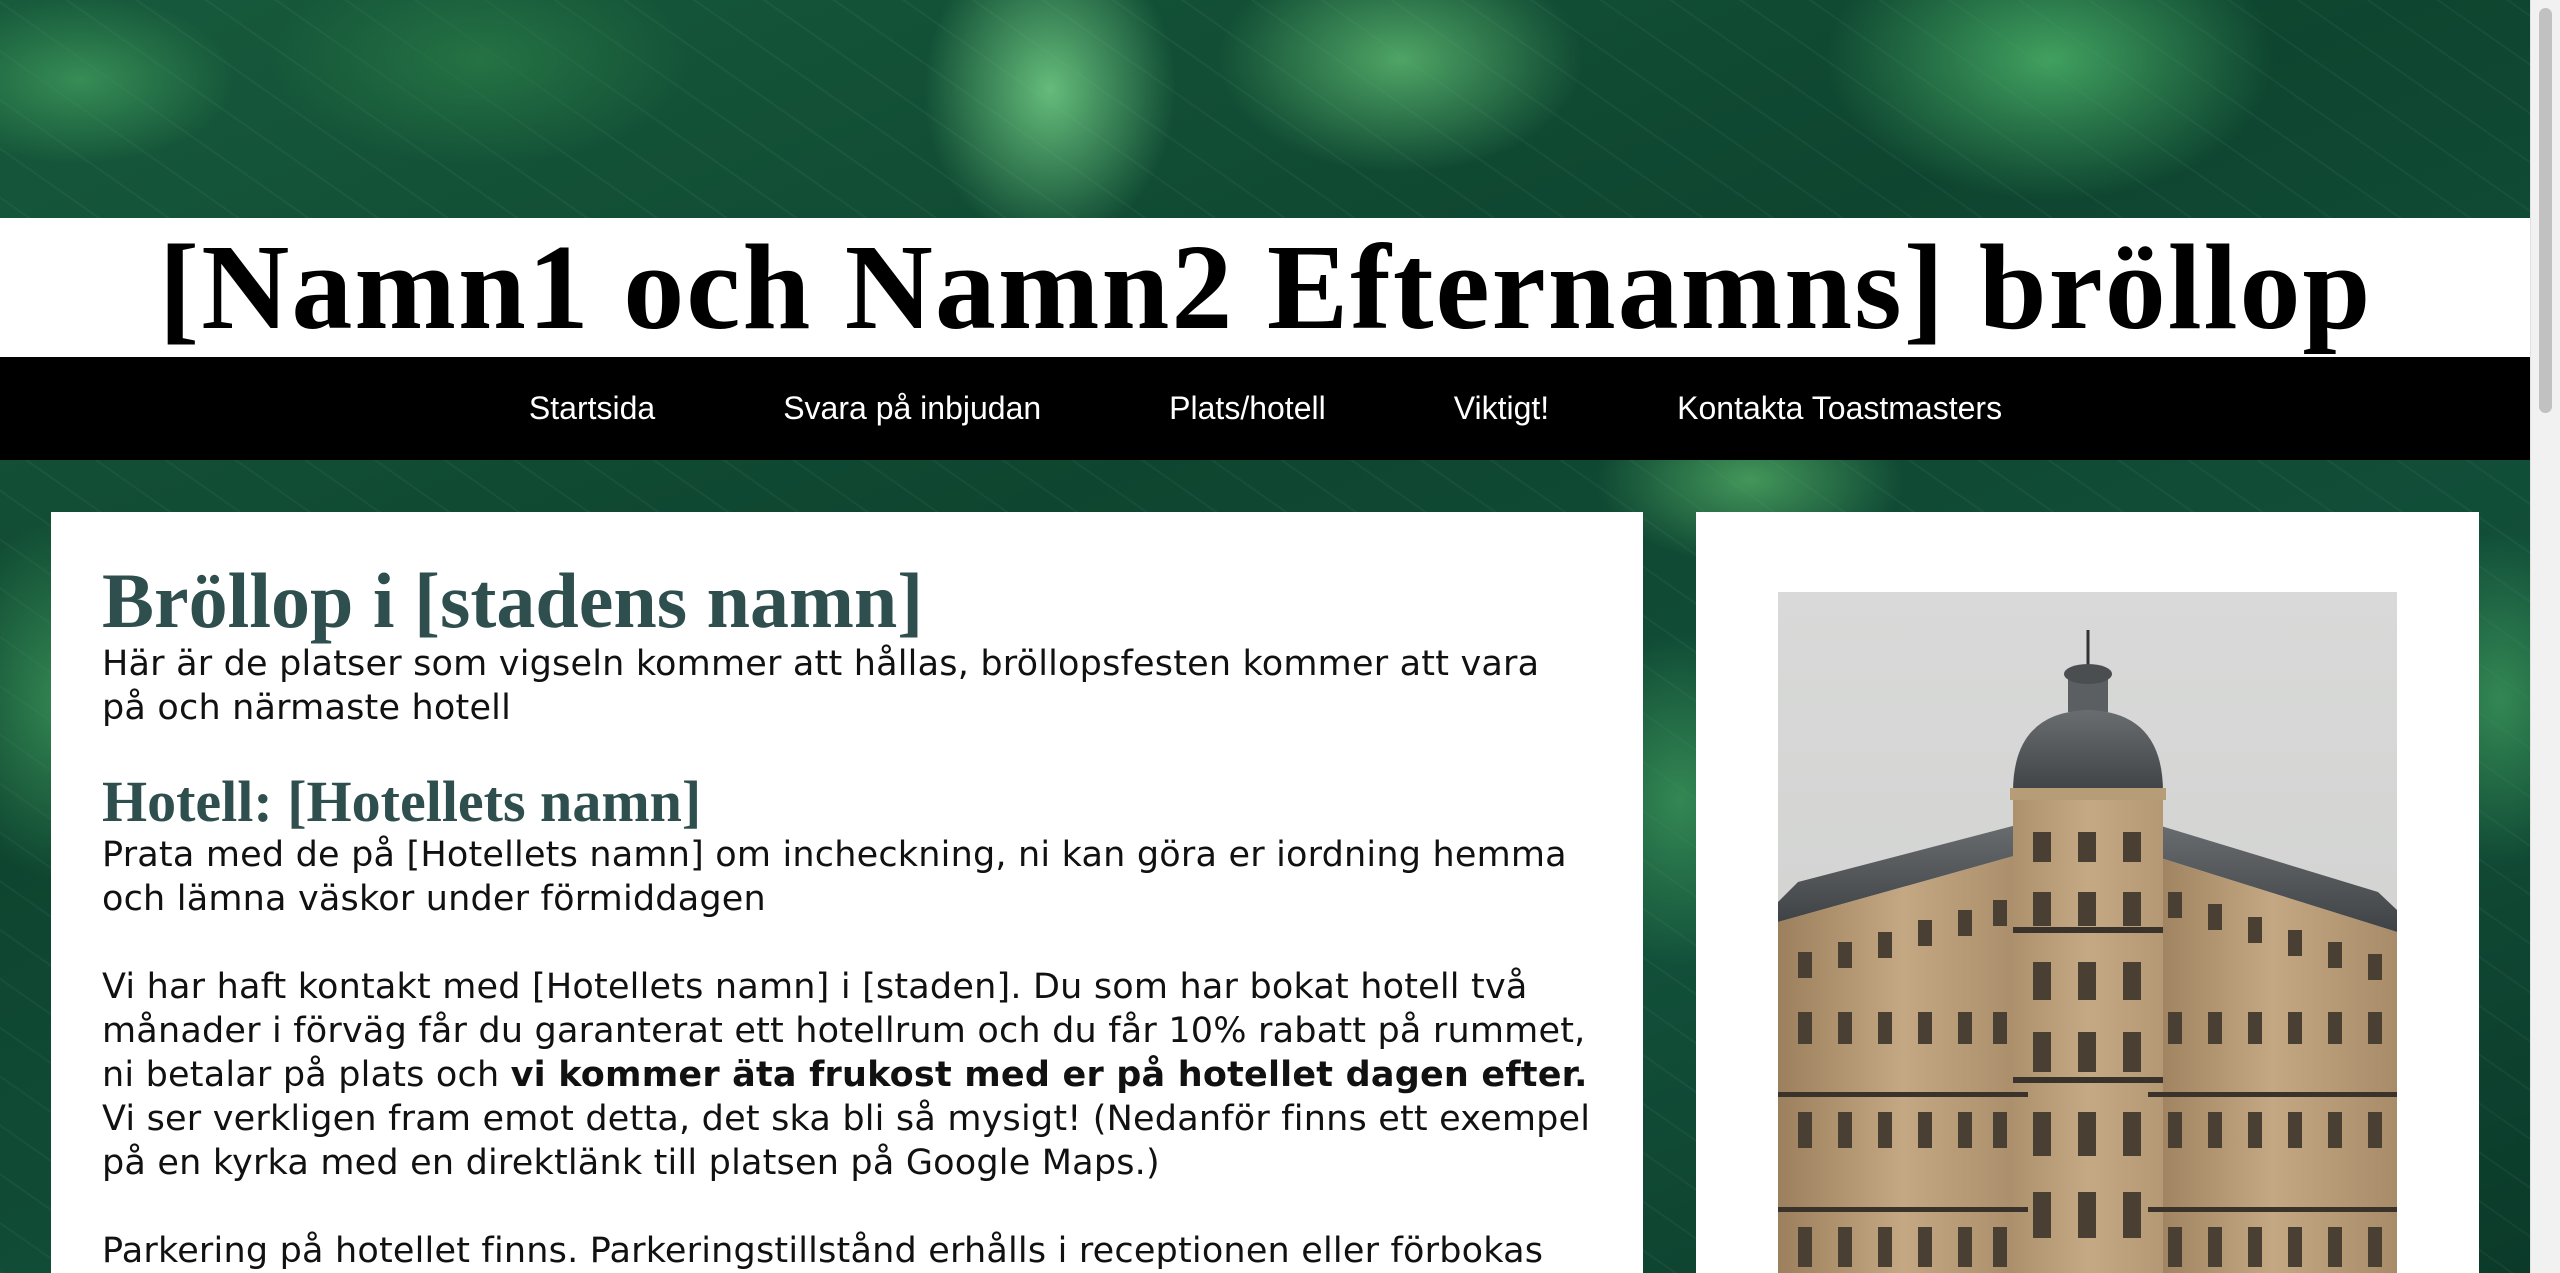  Describe the element at coordinates (2087, 951) in the screenshot. I see `hotel-building-illustration` at that location.